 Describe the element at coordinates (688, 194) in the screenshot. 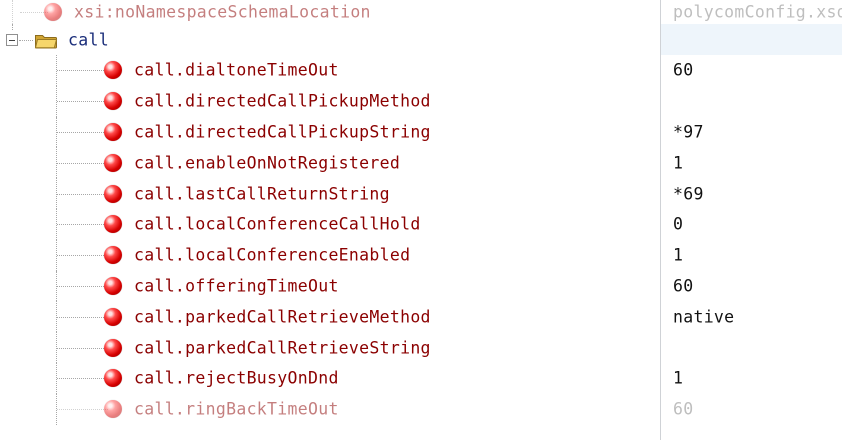

I see `attribute-value: *69` at that location.